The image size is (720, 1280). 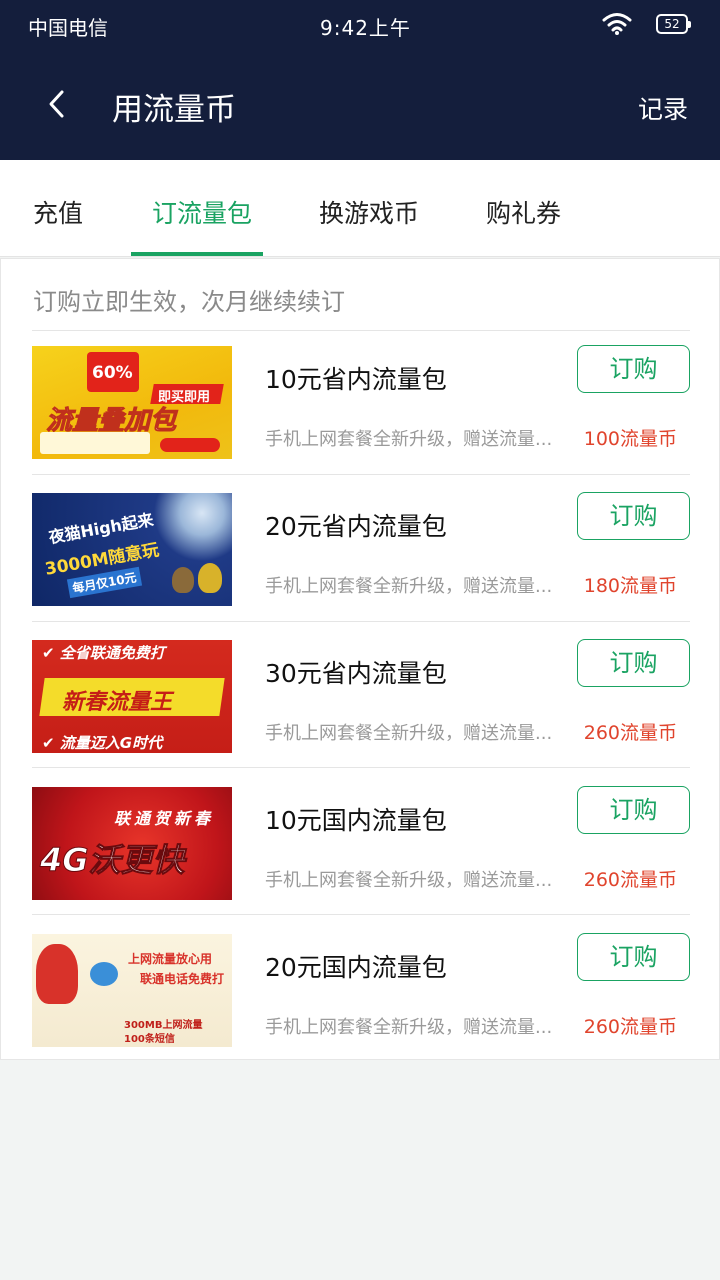 What do you see at coordinates (113, 860) in the screenshot?
I see `banner-text: 4G沃更快` at bounding box center [113, 860].